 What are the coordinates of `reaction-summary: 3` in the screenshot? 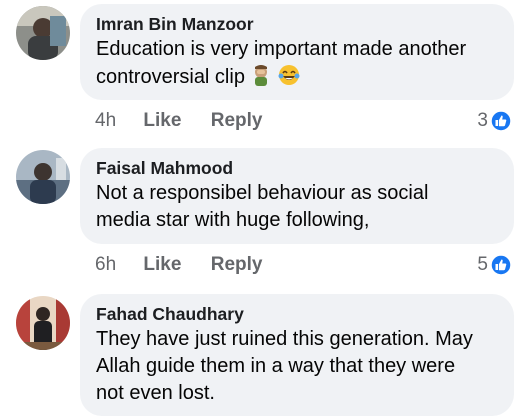 It's located at (494, 121).